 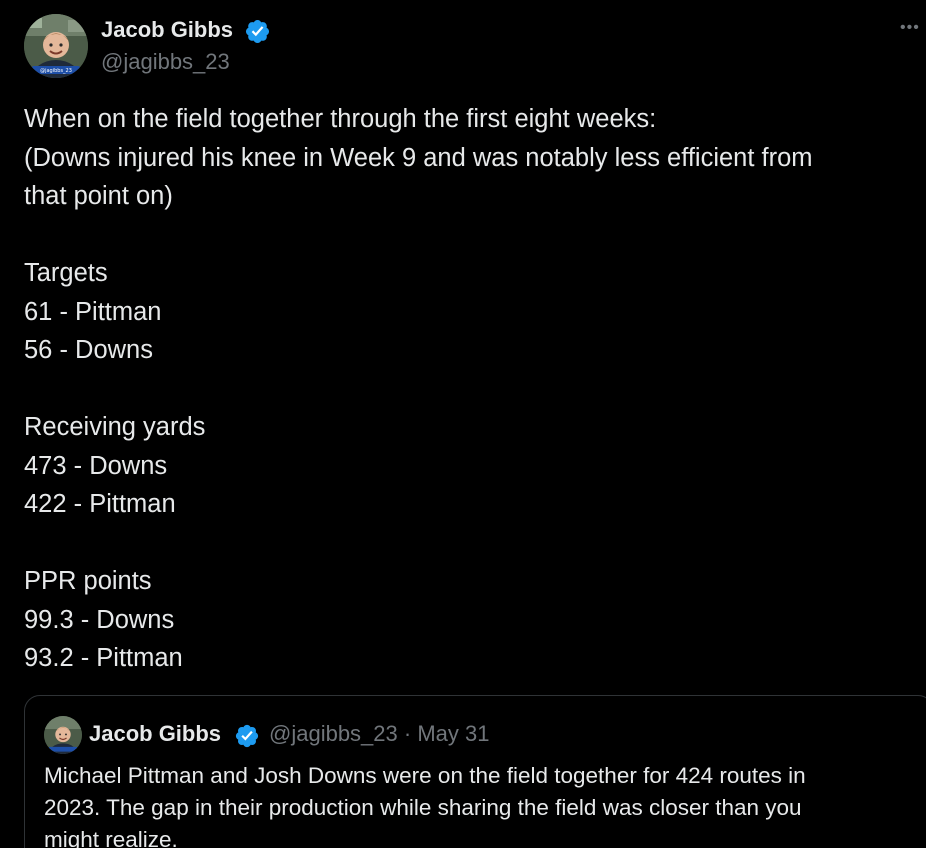 I want to click on tweet-line: 99.3 - Downs, so click(x=99, y=619).